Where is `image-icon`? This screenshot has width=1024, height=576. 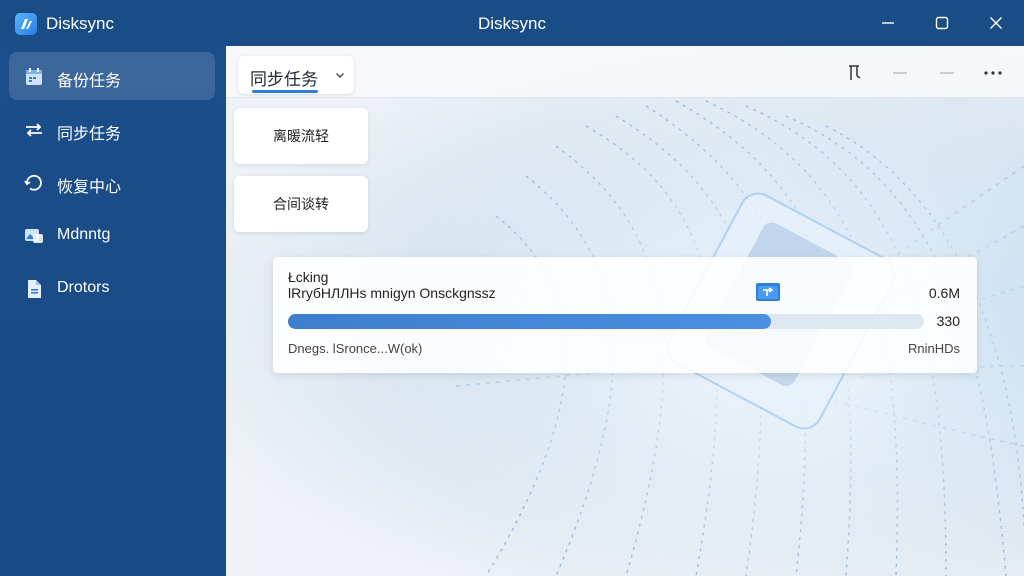 image-icon is located at coordinates (34, 236).